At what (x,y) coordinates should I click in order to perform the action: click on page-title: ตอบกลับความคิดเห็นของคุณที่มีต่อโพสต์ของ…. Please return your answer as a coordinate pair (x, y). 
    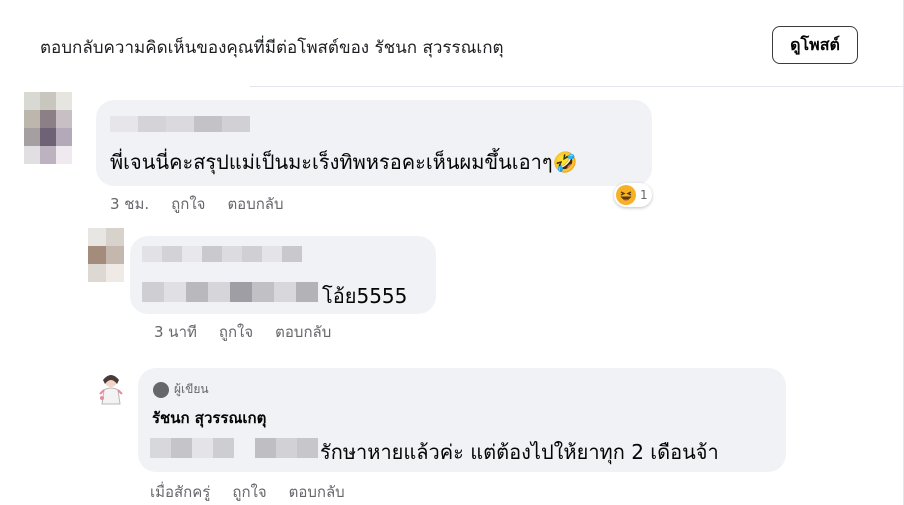
    Looking at the image, I should click on (272, 48).